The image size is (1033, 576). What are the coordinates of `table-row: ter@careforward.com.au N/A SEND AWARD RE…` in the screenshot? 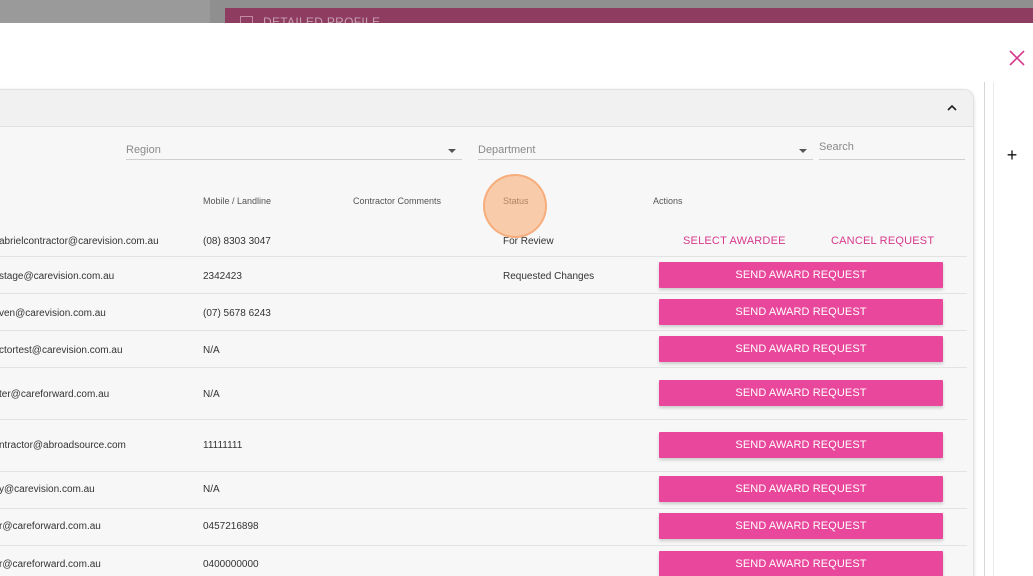 It's located at (483, 394).